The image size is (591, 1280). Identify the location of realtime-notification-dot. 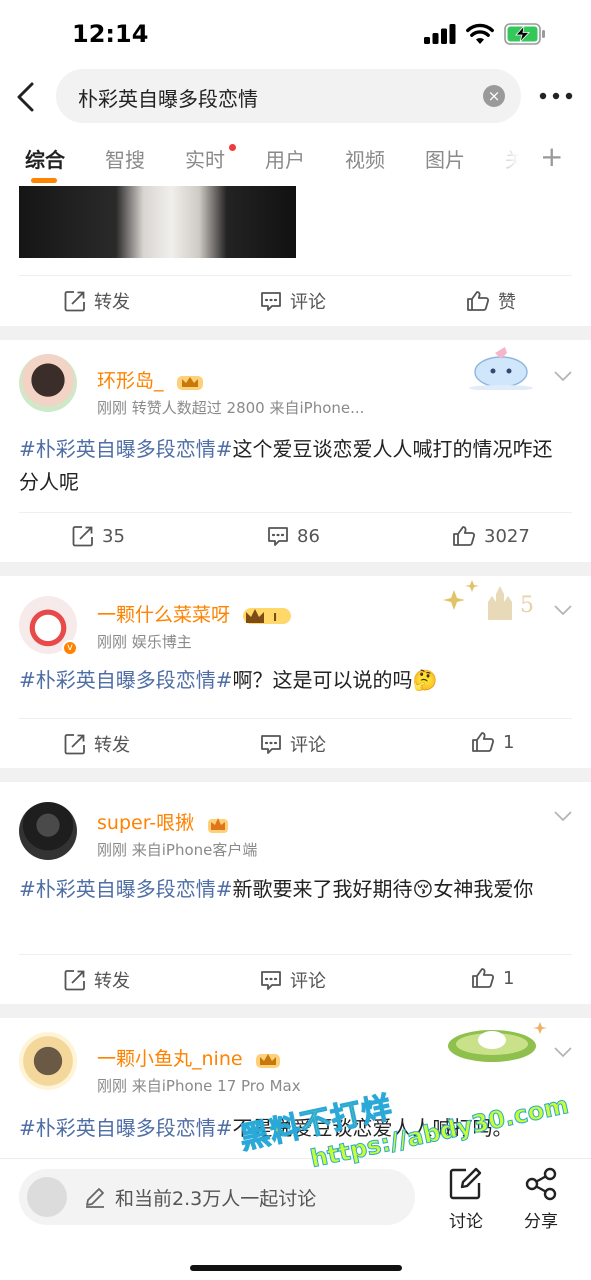
(232, 147).